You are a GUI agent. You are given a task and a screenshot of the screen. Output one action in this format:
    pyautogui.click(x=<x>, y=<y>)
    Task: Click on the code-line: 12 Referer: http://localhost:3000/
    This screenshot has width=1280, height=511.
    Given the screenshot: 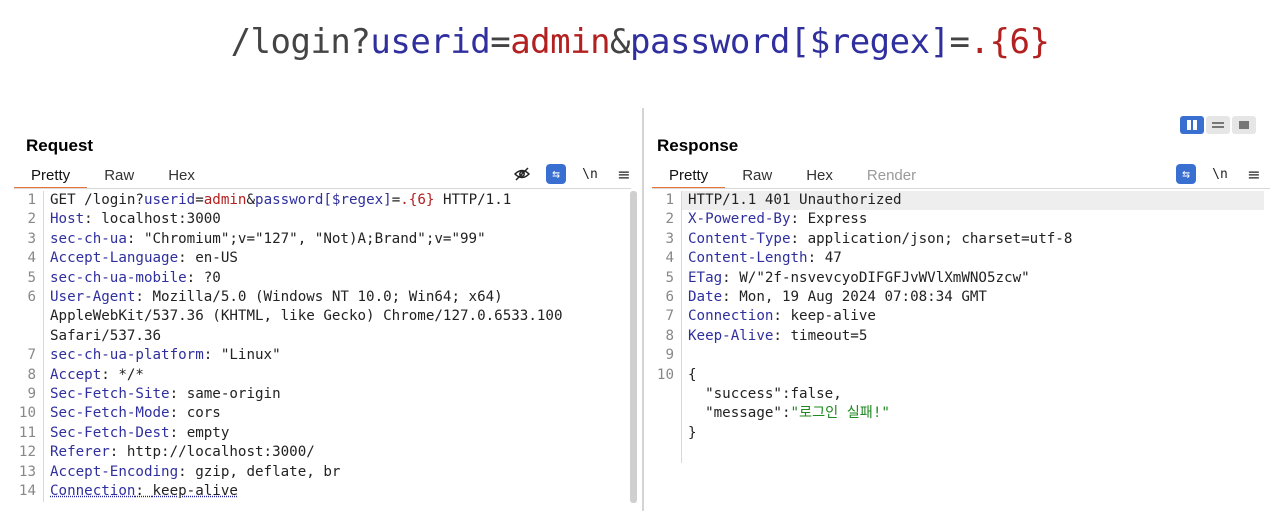 What is the action you would take?
    pyautogui.click(x=321, y=453)
    